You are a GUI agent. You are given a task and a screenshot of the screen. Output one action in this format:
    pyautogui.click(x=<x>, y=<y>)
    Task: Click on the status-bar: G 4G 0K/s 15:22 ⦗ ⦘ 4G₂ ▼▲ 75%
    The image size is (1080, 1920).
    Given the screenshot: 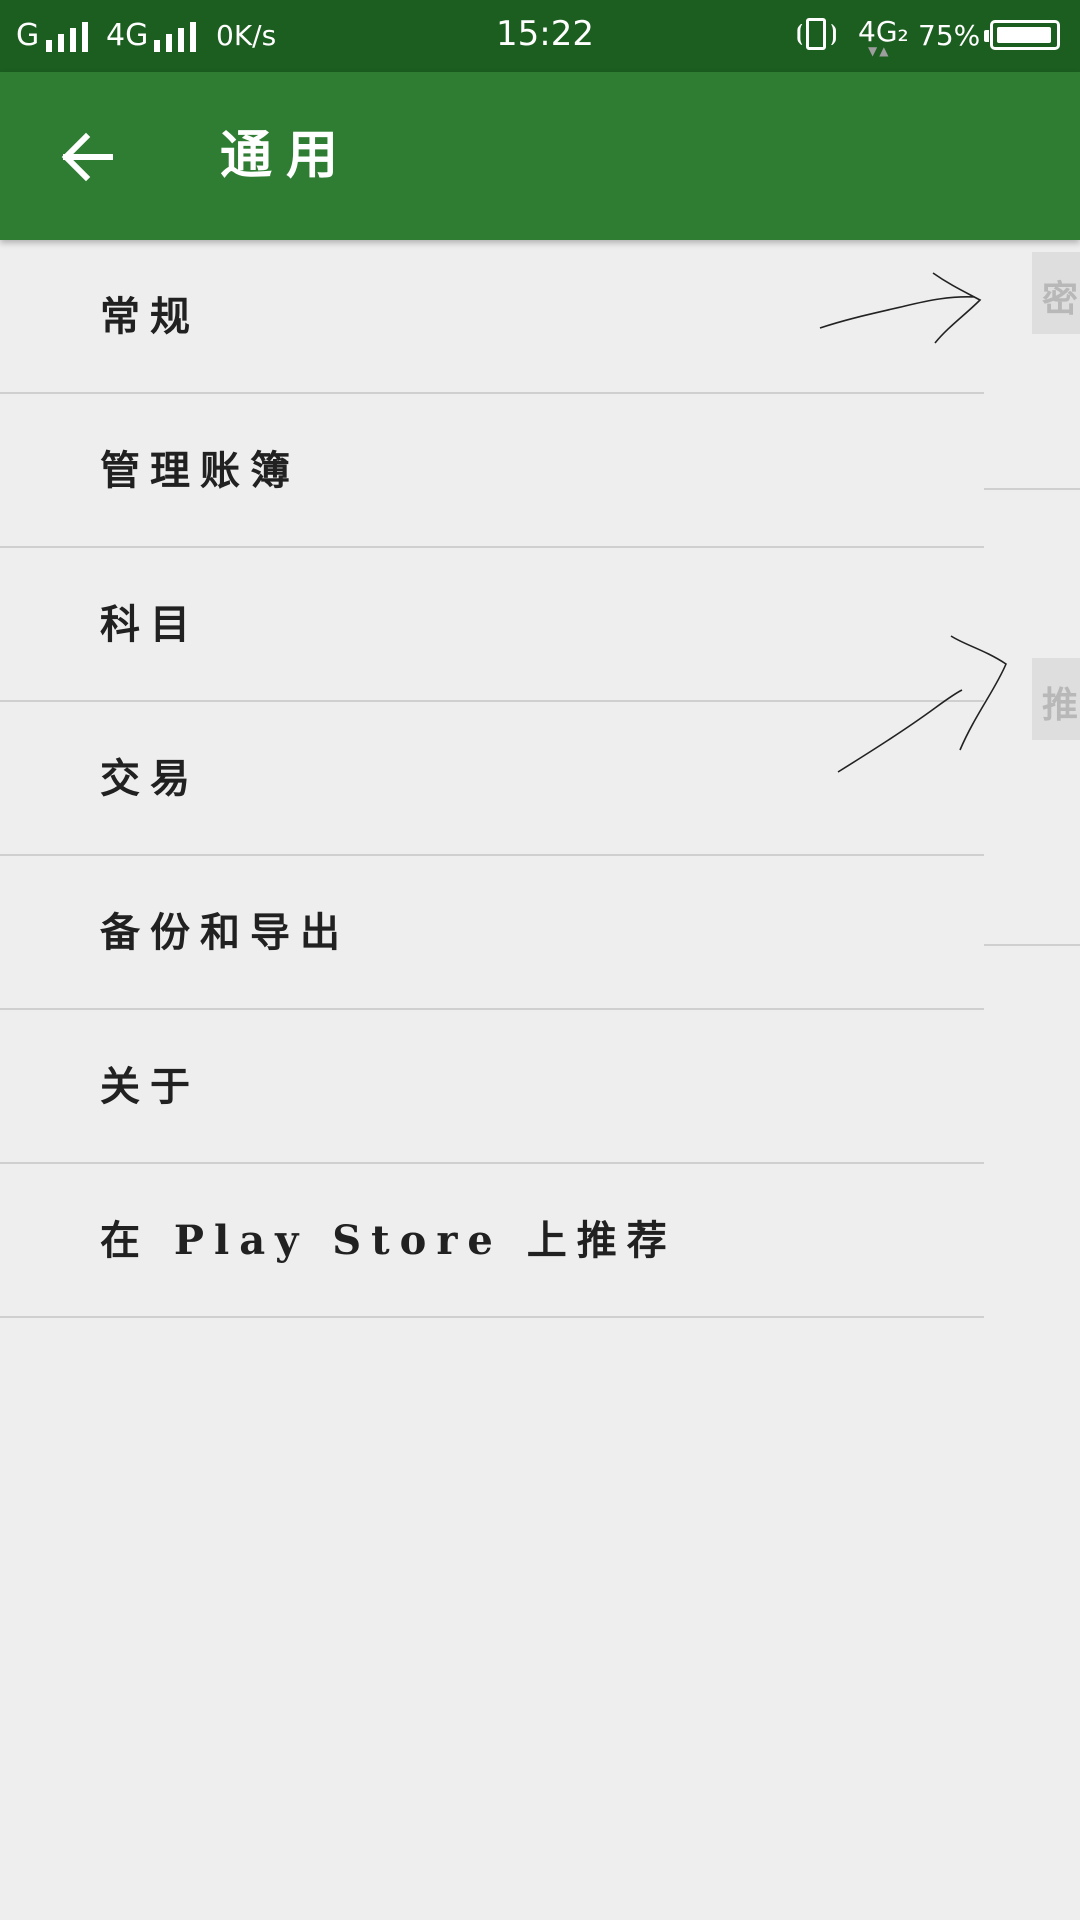 What is the action you would take?
    pyautogui.click(x=540, y=36)
    